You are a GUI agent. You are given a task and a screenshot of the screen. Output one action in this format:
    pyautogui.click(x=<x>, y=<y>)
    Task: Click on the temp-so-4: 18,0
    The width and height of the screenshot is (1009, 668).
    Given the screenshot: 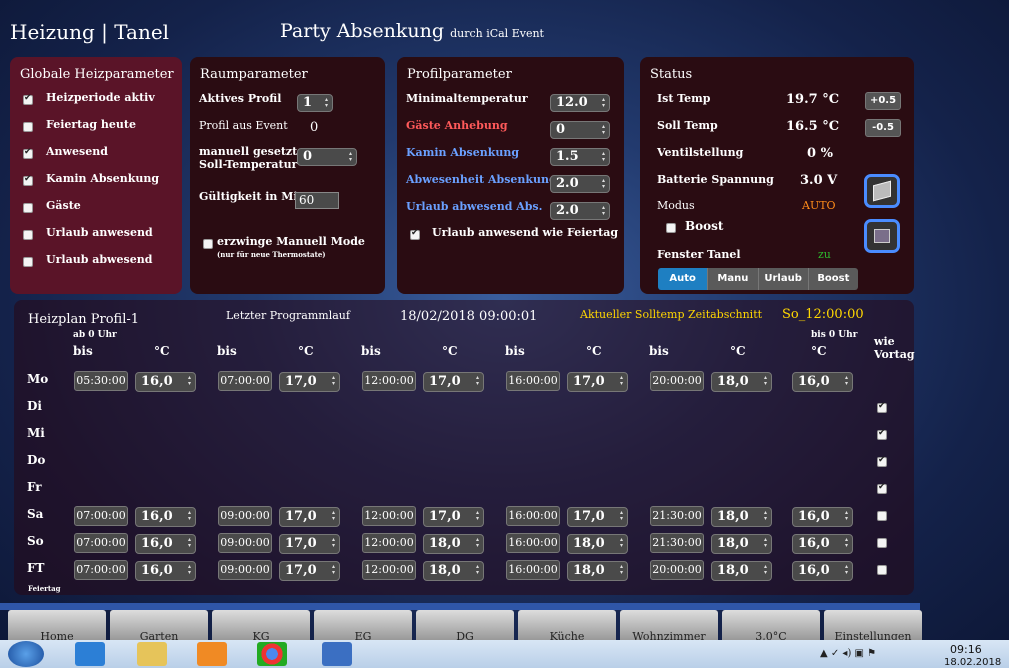 What is the action you would take?
    pyautogui.click(x=741, y=544)
    